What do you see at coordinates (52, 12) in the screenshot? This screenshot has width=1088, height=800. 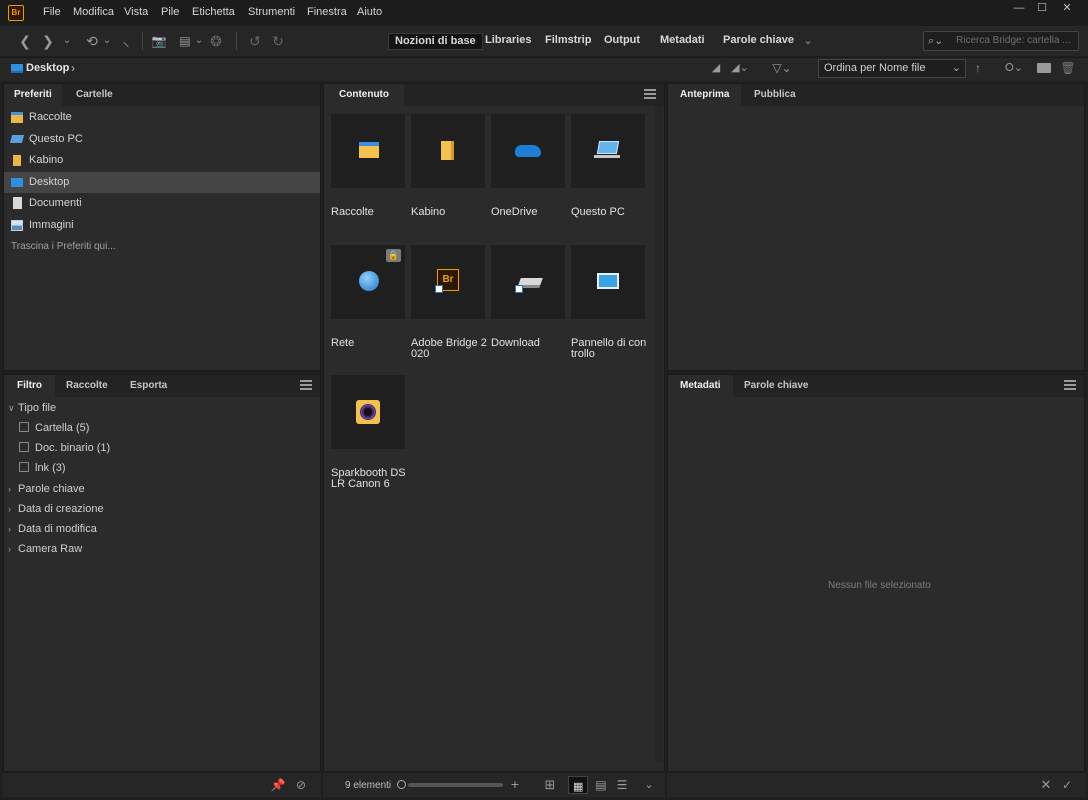 I see `menu-file: File` at bounding box center [52, 12].